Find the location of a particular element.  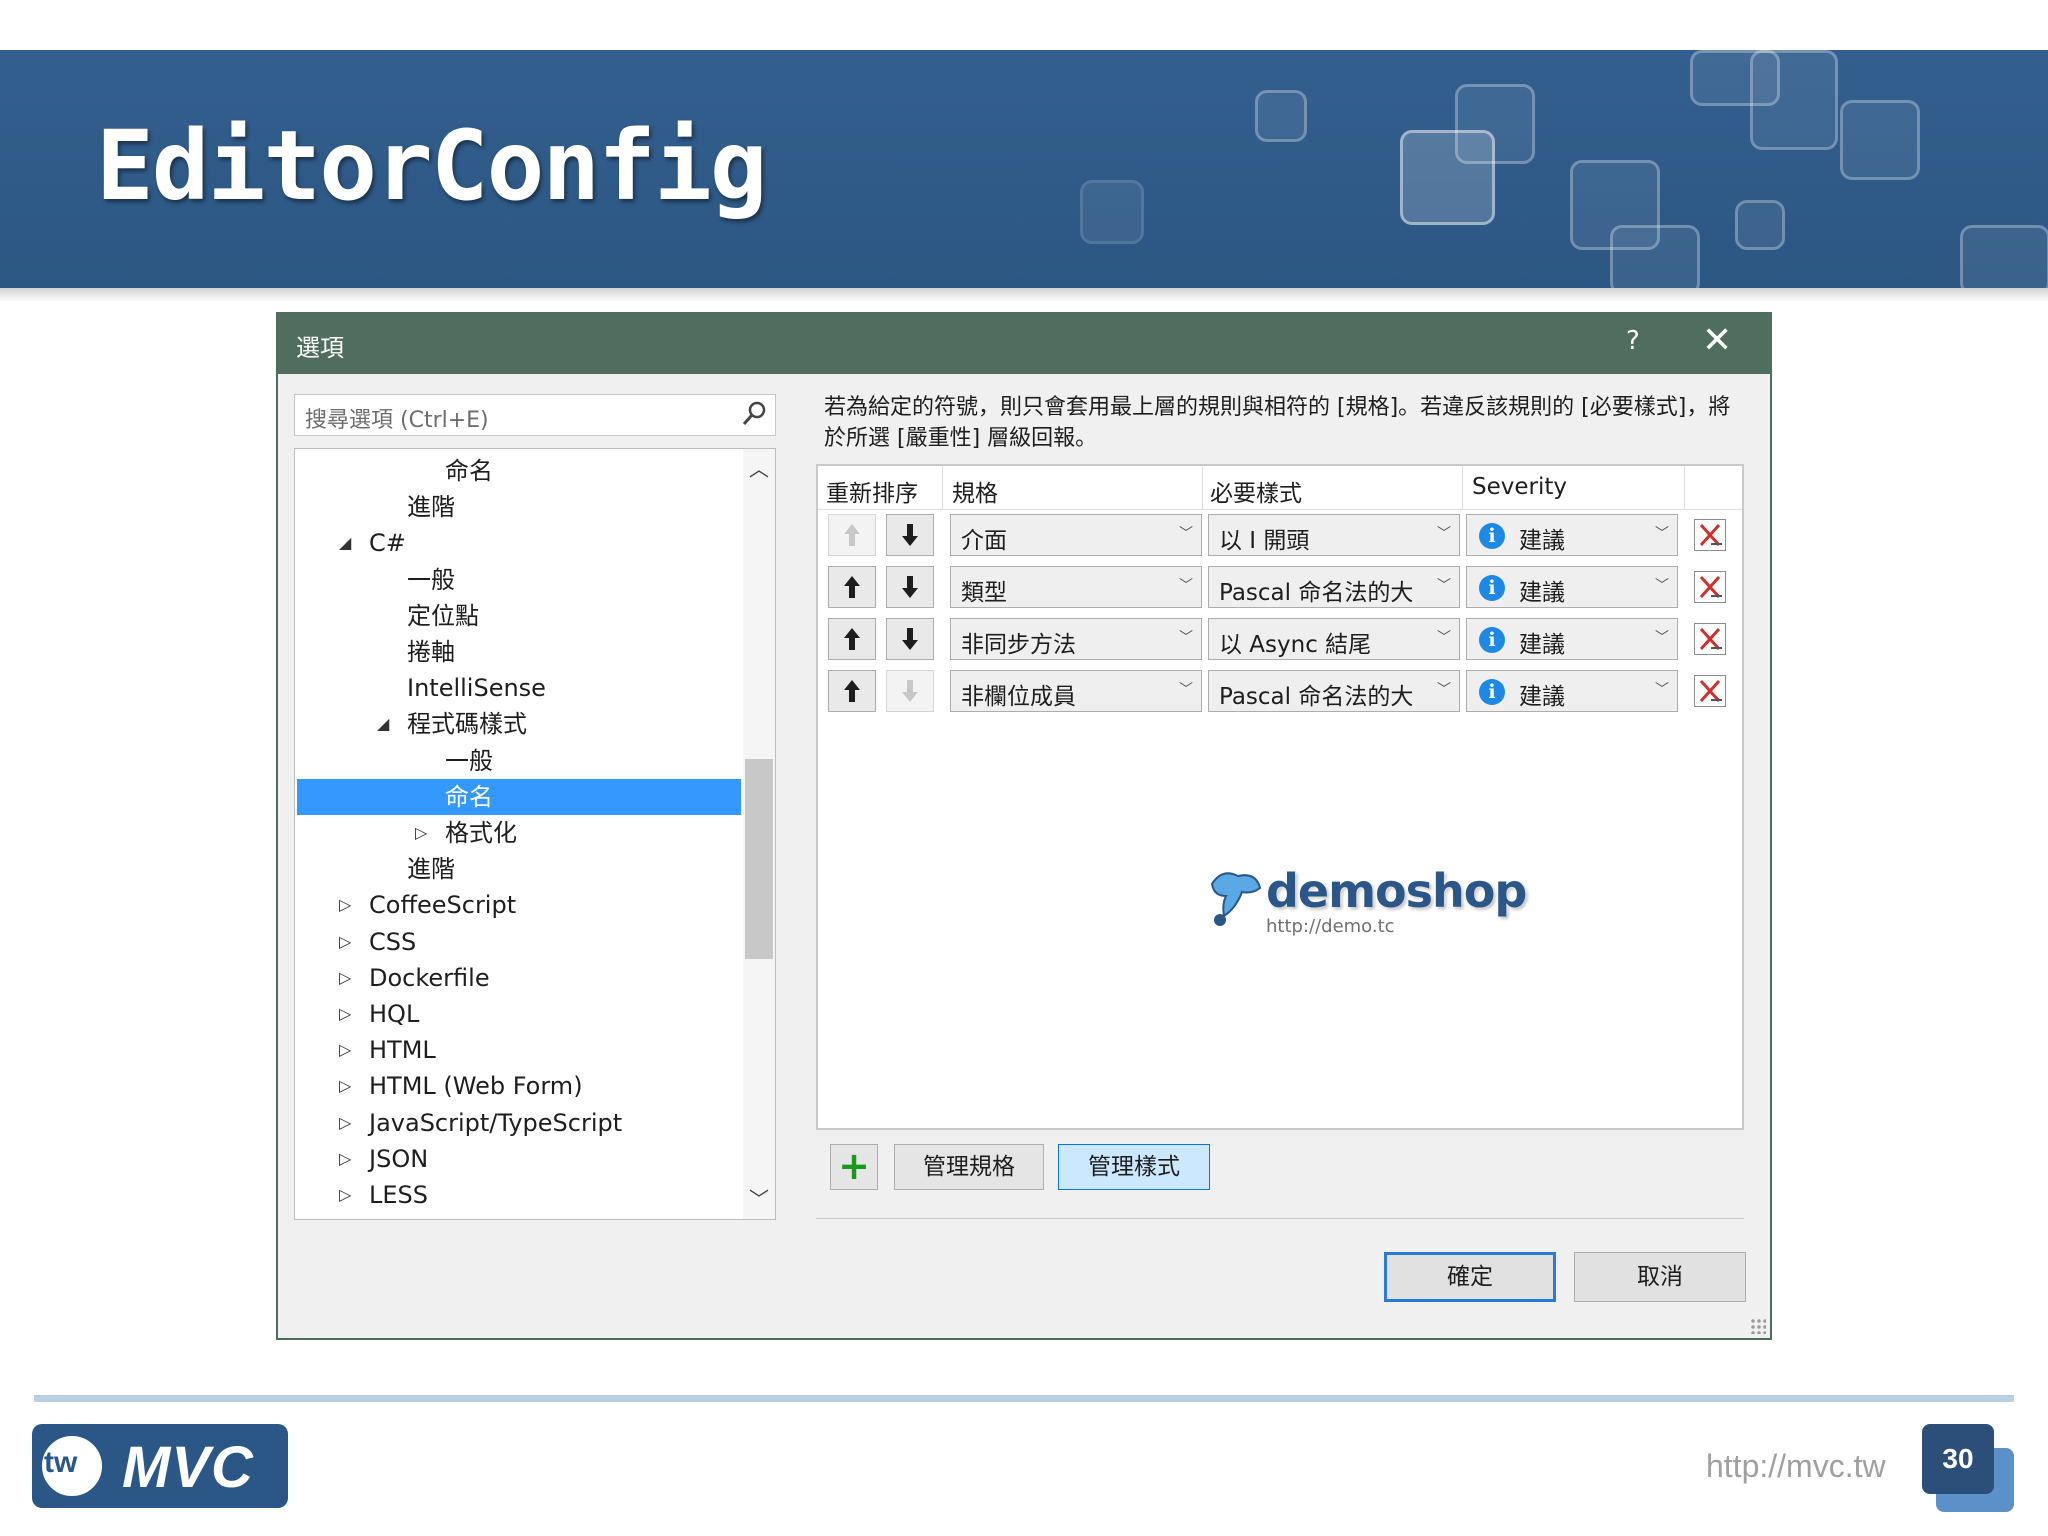

manage-specs-button: 管理規格 is located at coordinates (969, 1167).